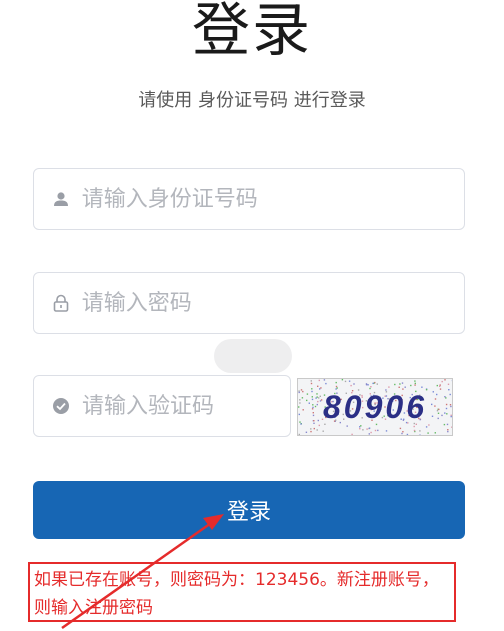 The width and height of the screenshot is (504, 631). I want to click on login-button: 登录, so click(249, 510).